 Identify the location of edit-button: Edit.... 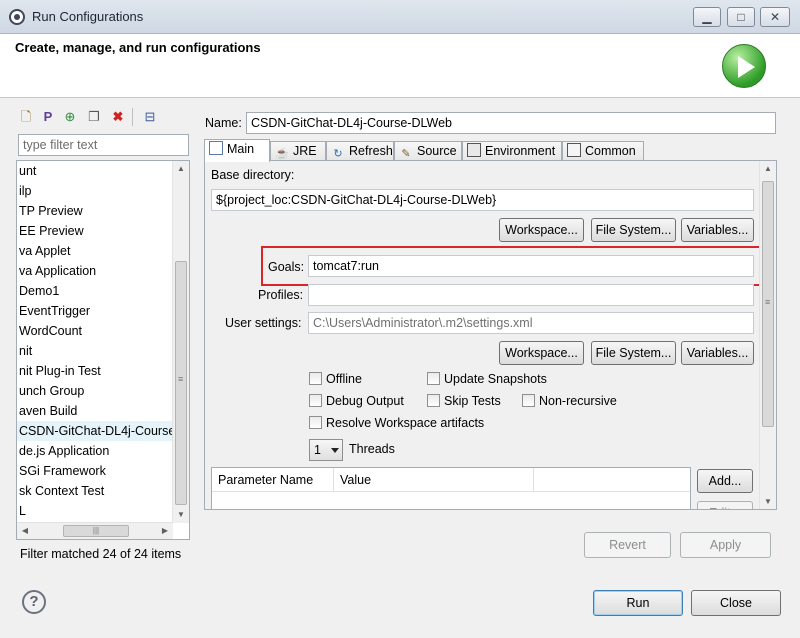
(725, 505).